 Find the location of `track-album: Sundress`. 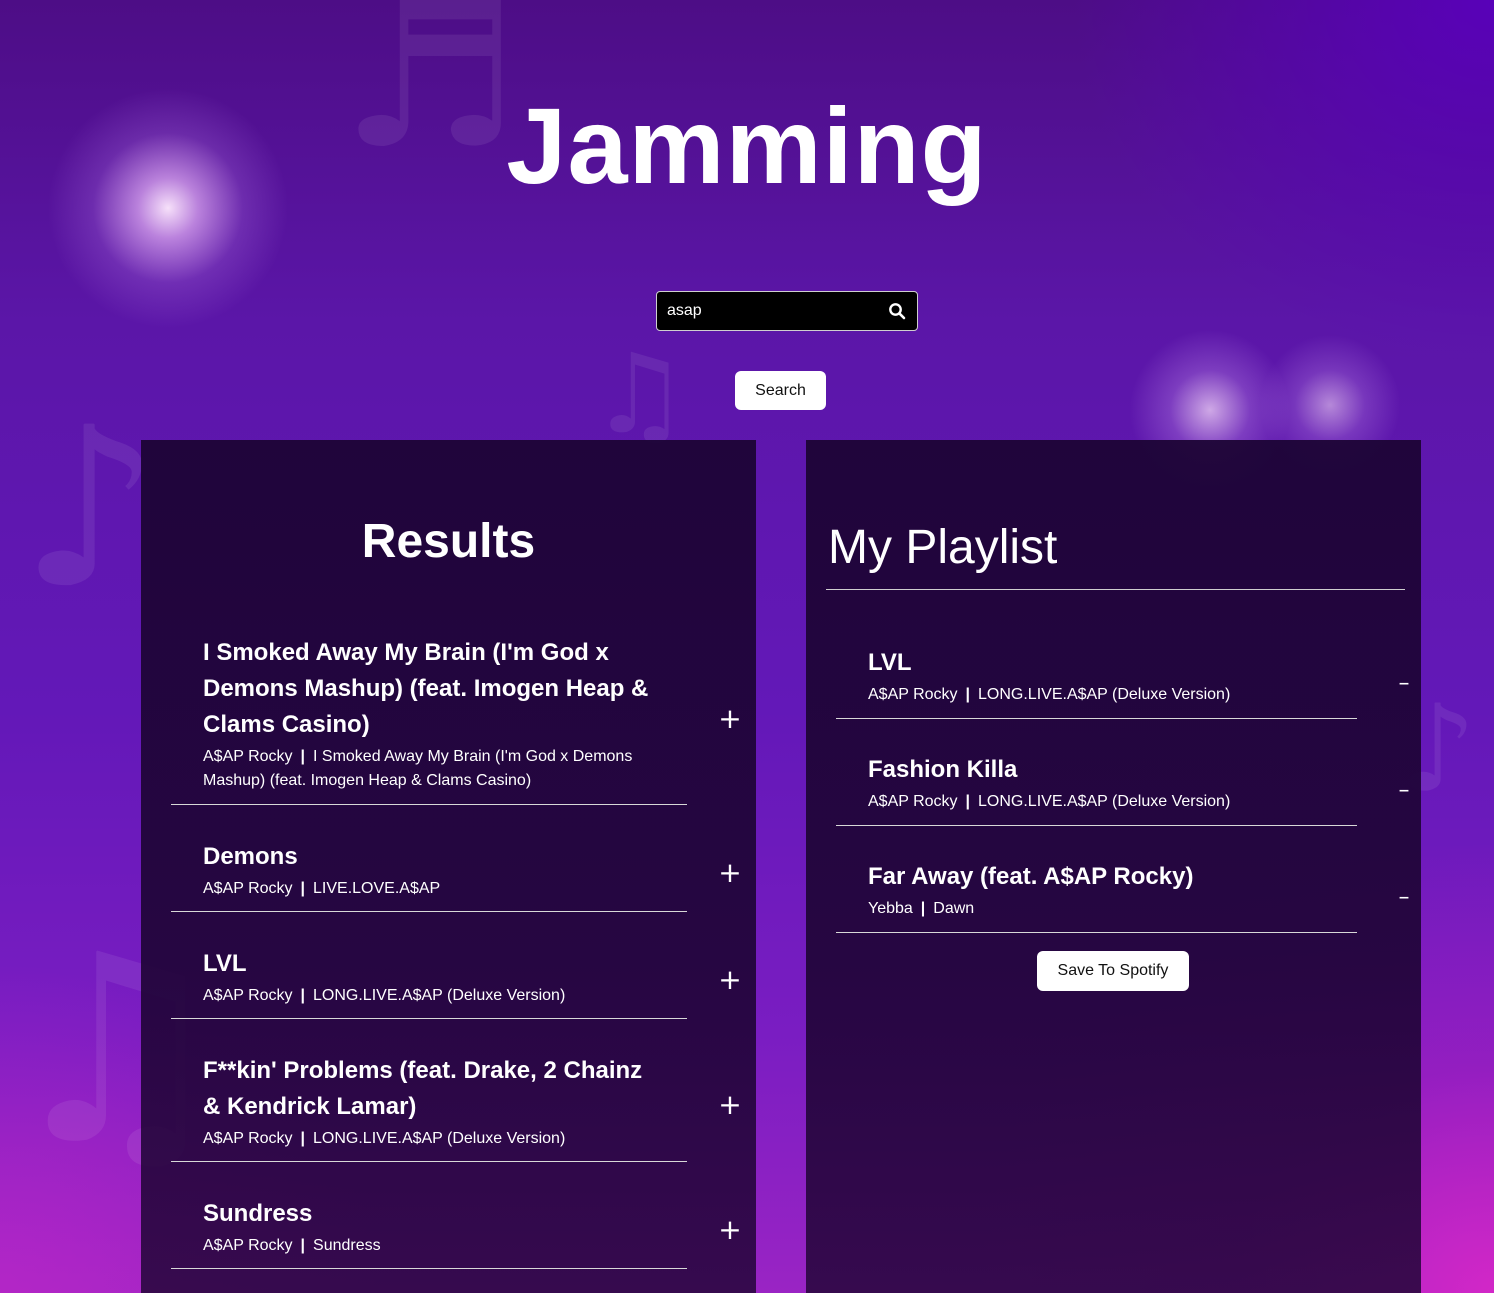

track-album: Sundress is located at coordinates (347, 1245).